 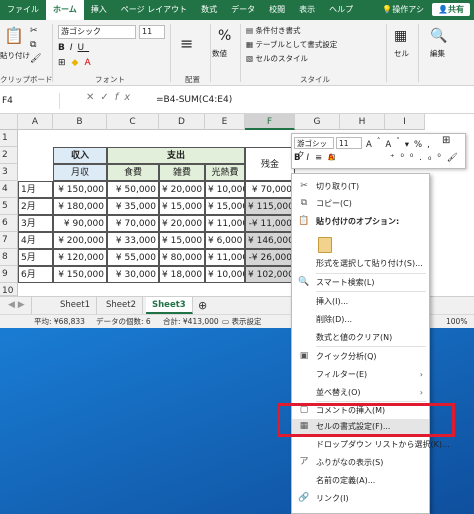 I want to click on menu-item-furigana: アふりがなの表示(S), so click(x=360, y=462).